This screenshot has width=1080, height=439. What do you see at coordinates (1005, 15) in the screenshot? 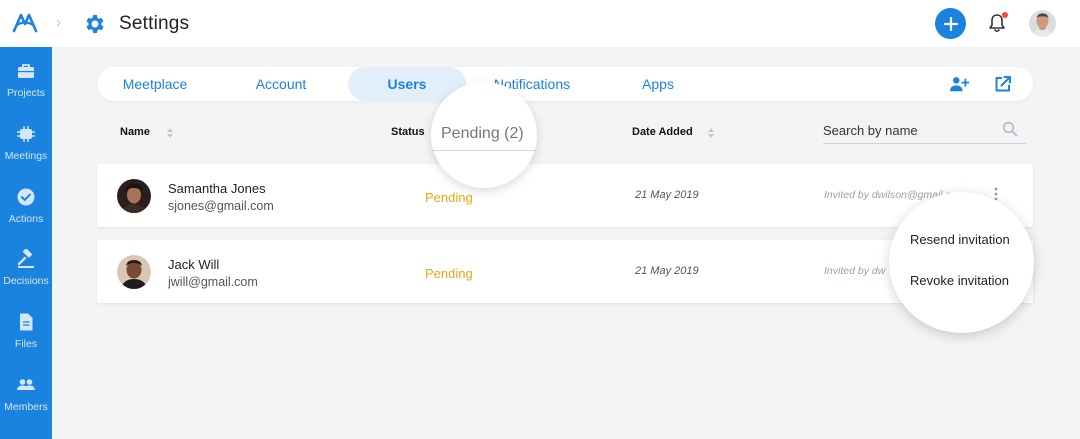
I see `notification-dot` at bounding box center [1005, 15].